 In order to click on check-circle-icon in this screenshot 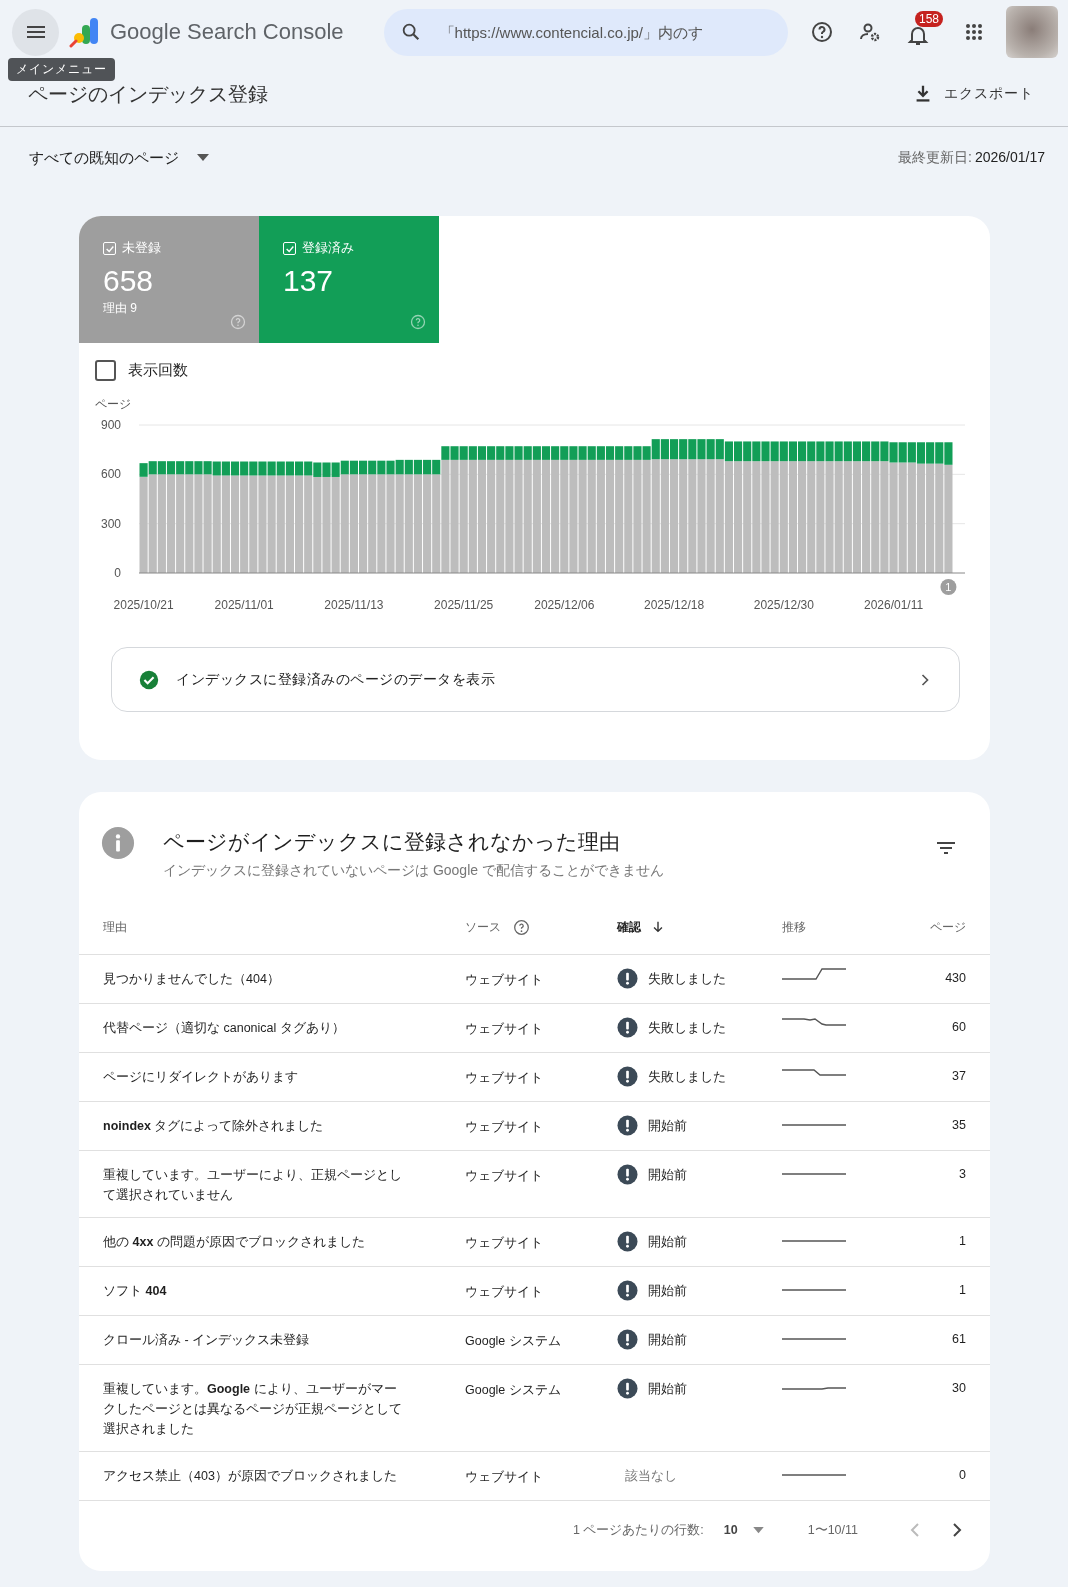, I will do `click(149, 679)`.